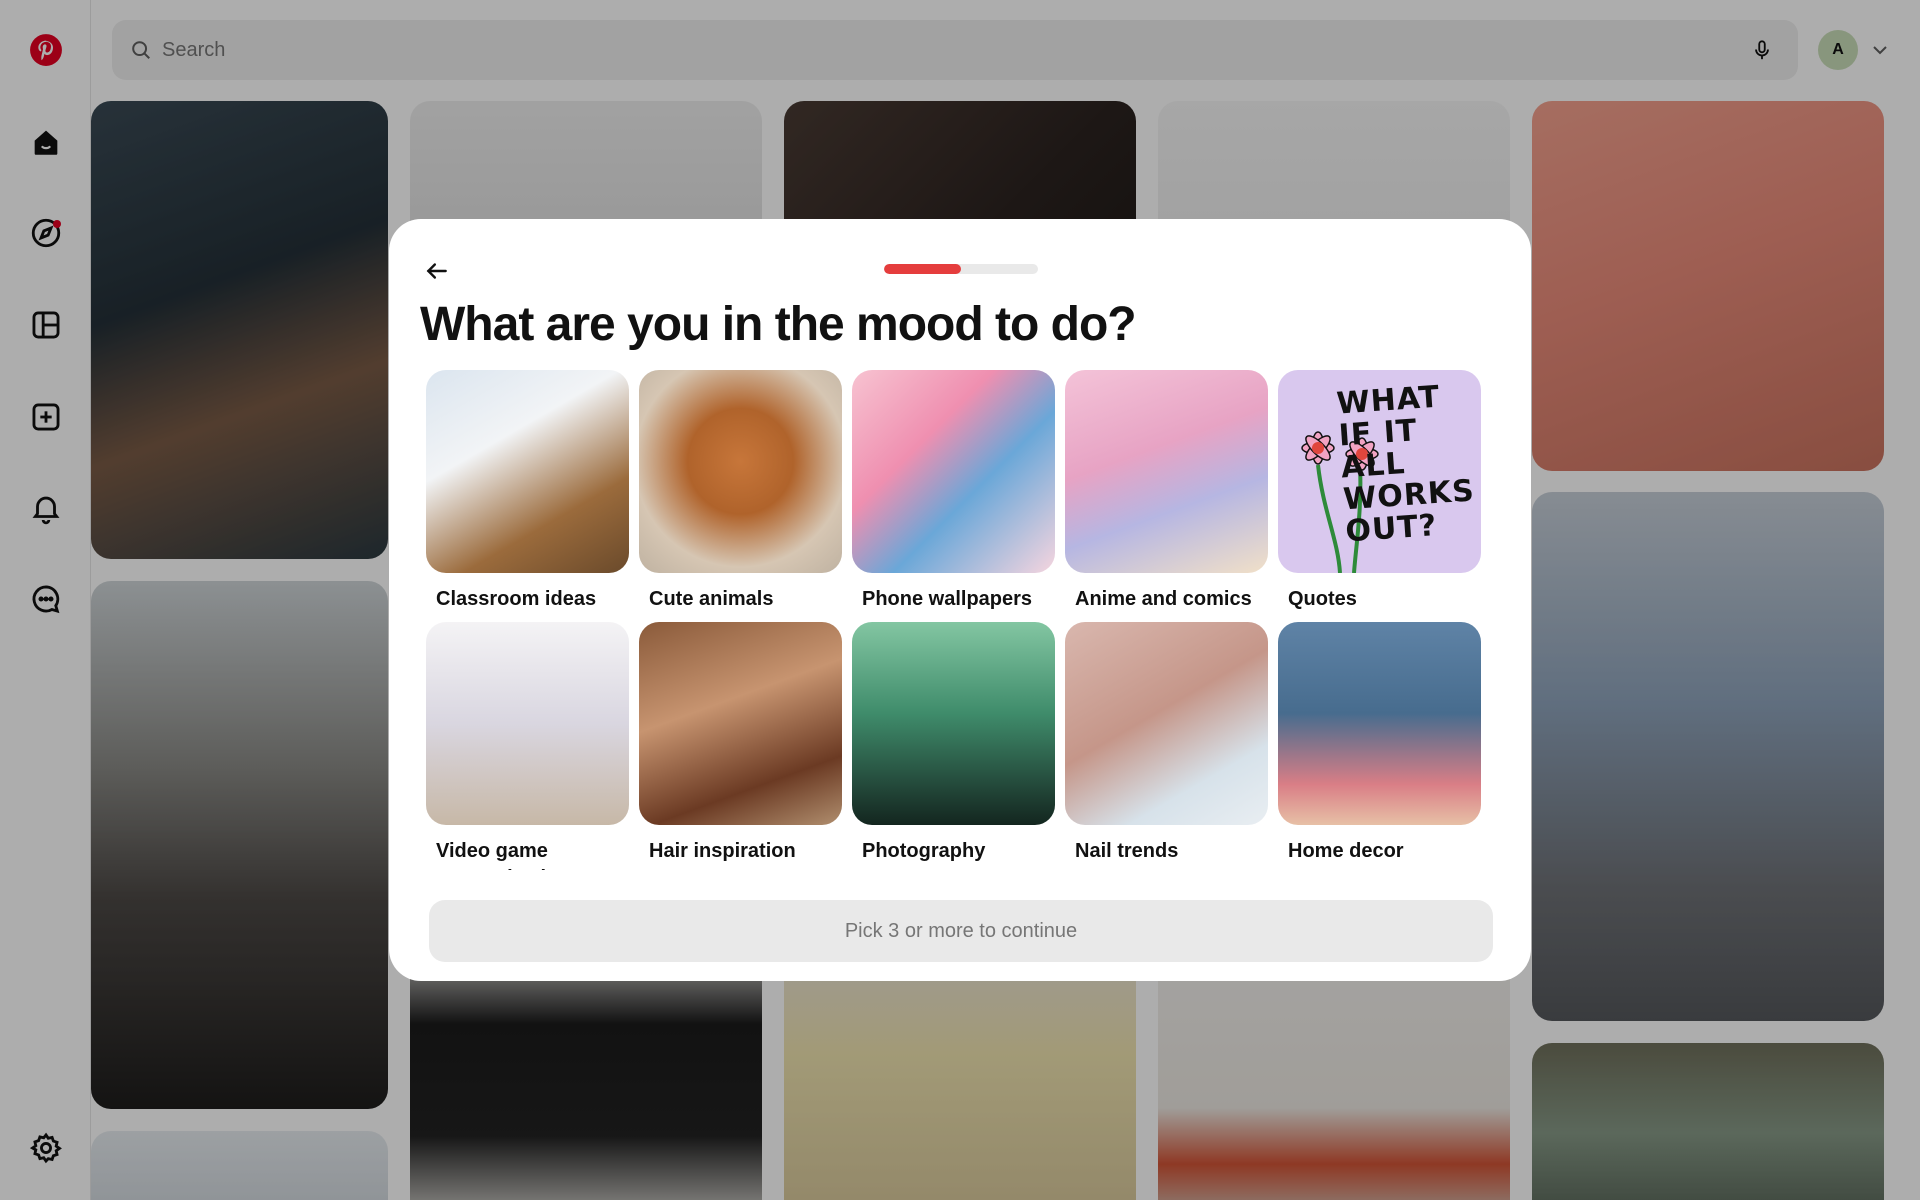 This screenshot has width=1920, height=1200. What do you see at coordinates (1405, 464) in the screenshot?
I see `quote-thumbnail-text: WHAT IF IT ALL WORKS OUT?` at bounding box center [1405, 464].